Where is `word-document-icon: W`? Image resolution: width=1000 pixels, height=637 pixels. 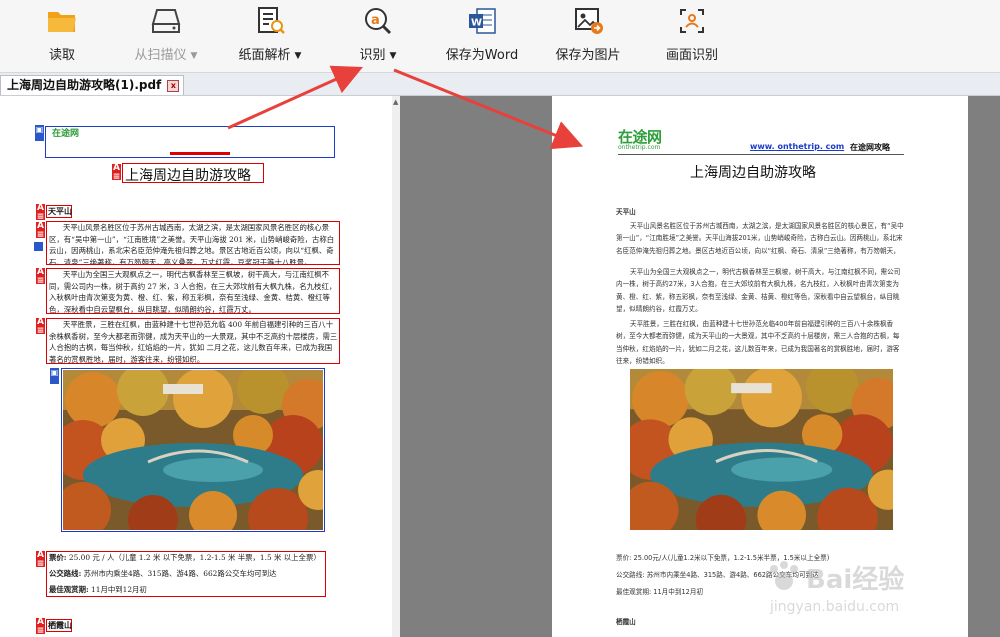
word-document-icon: W is located at coordinates (482, 21).